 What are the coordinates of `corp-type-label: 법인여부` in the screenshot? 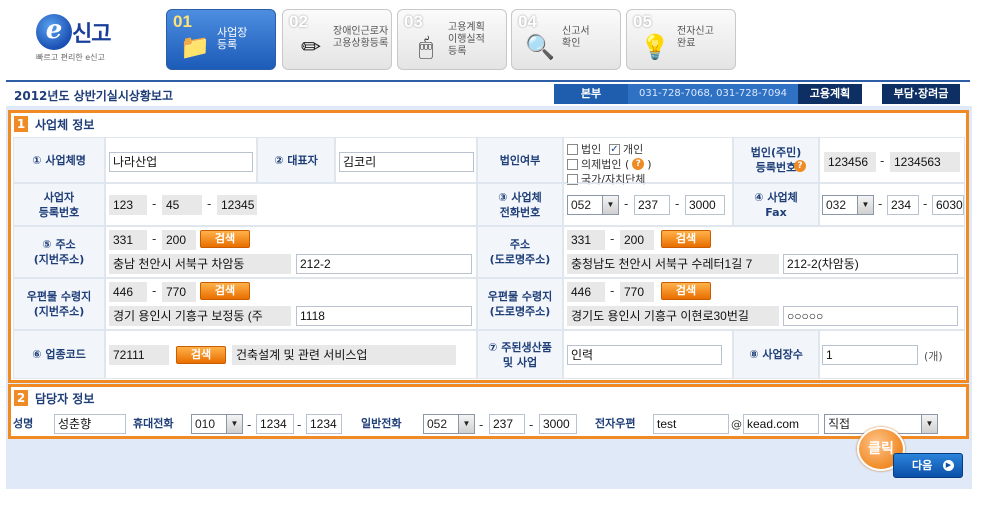 It's located at (520, 160).